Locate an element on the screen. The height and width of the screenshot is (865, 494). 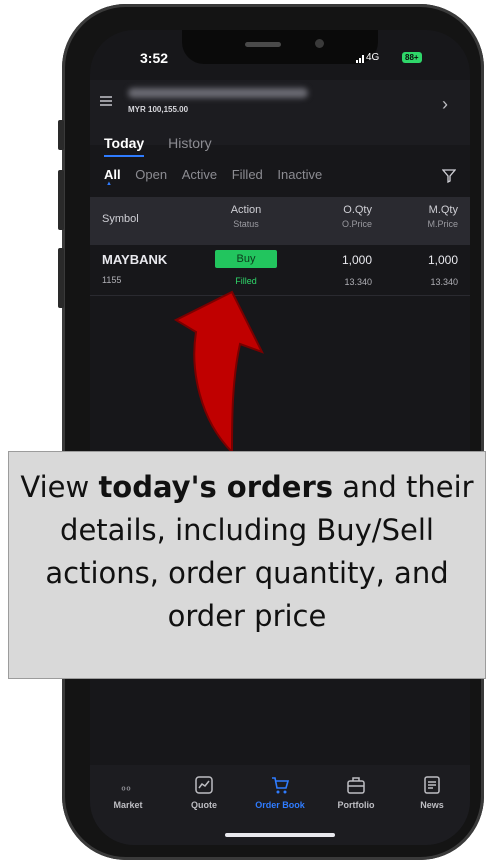
row-code: 1155 is located at coordinates (112, 280).